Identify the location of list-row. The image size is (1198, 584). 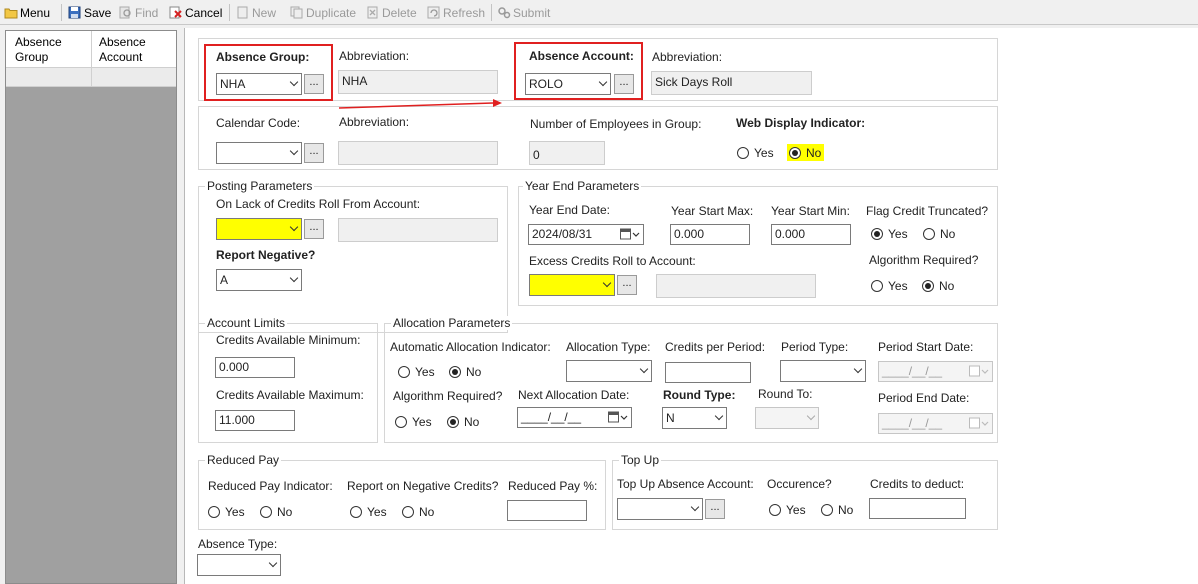
(91, 77).